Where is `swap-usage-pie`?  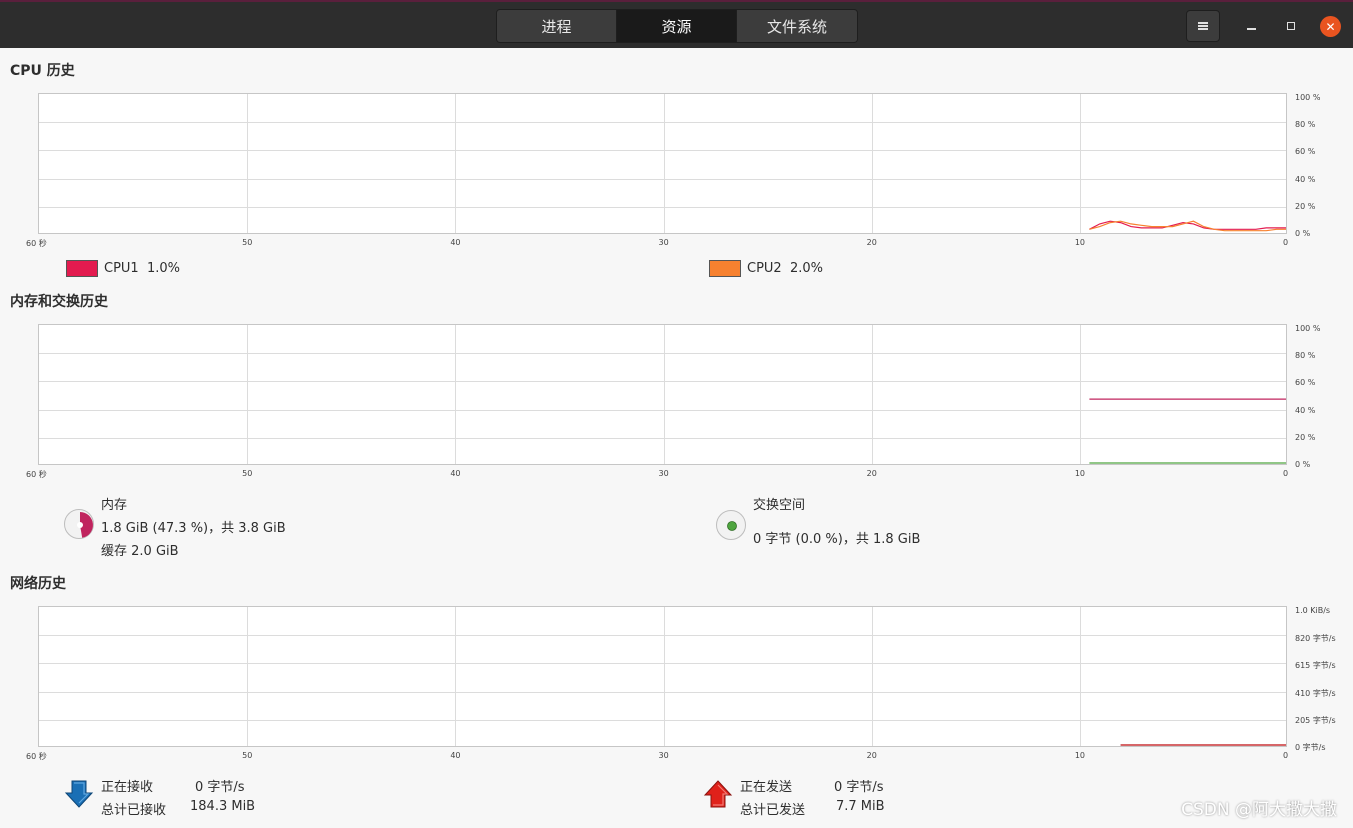
swap-usage-pie is located at coordinates (731, 525).